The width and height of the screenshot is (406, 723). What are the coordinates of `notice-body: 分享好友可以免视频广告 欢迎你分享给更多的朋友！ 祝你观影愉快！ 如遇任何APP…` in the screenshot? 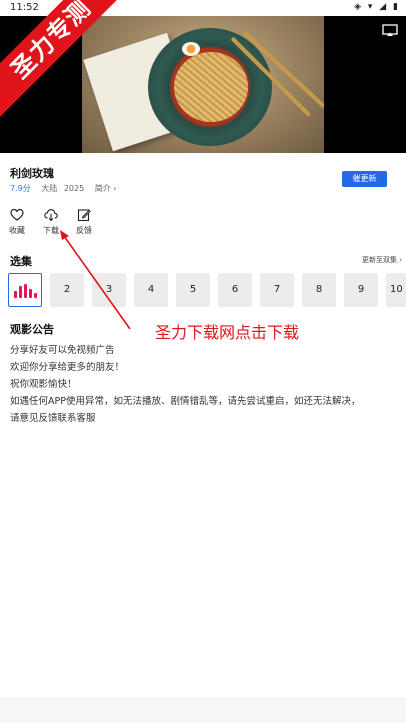 It's located at (206, 384).